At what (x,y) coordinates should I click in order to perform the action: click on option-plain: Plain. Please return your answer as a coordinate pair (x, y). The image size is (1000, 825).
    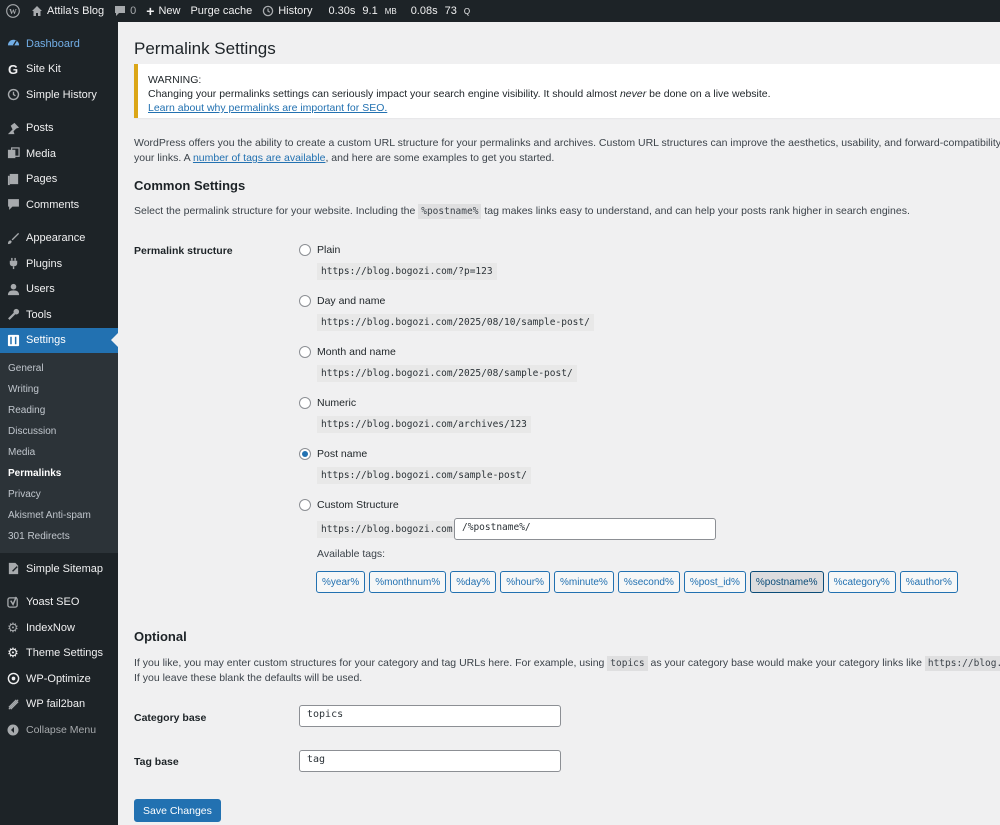
    Looking at the image, I should click on (319, 250).